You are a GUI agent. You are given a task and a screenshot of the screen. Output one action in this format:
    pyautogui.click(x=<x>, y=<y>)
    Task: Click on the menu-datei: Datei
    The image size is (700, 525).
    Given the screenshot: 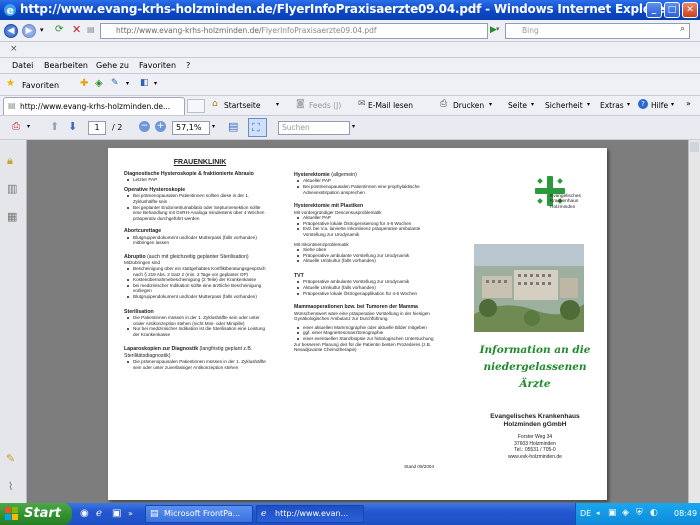 What is the action you would take?
    pyautogui.click(x=22, y=65)
    